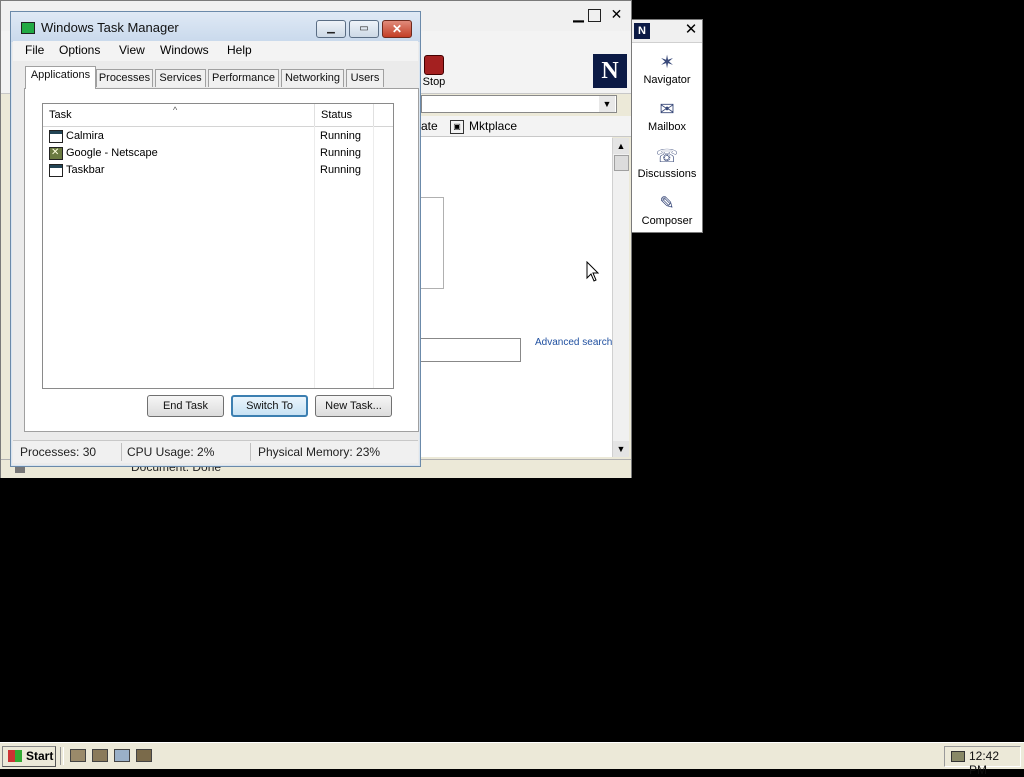  Describe the element at coordinates (58, 452) in the screenshot. I see `processes-count: Processes: 30` at that location.